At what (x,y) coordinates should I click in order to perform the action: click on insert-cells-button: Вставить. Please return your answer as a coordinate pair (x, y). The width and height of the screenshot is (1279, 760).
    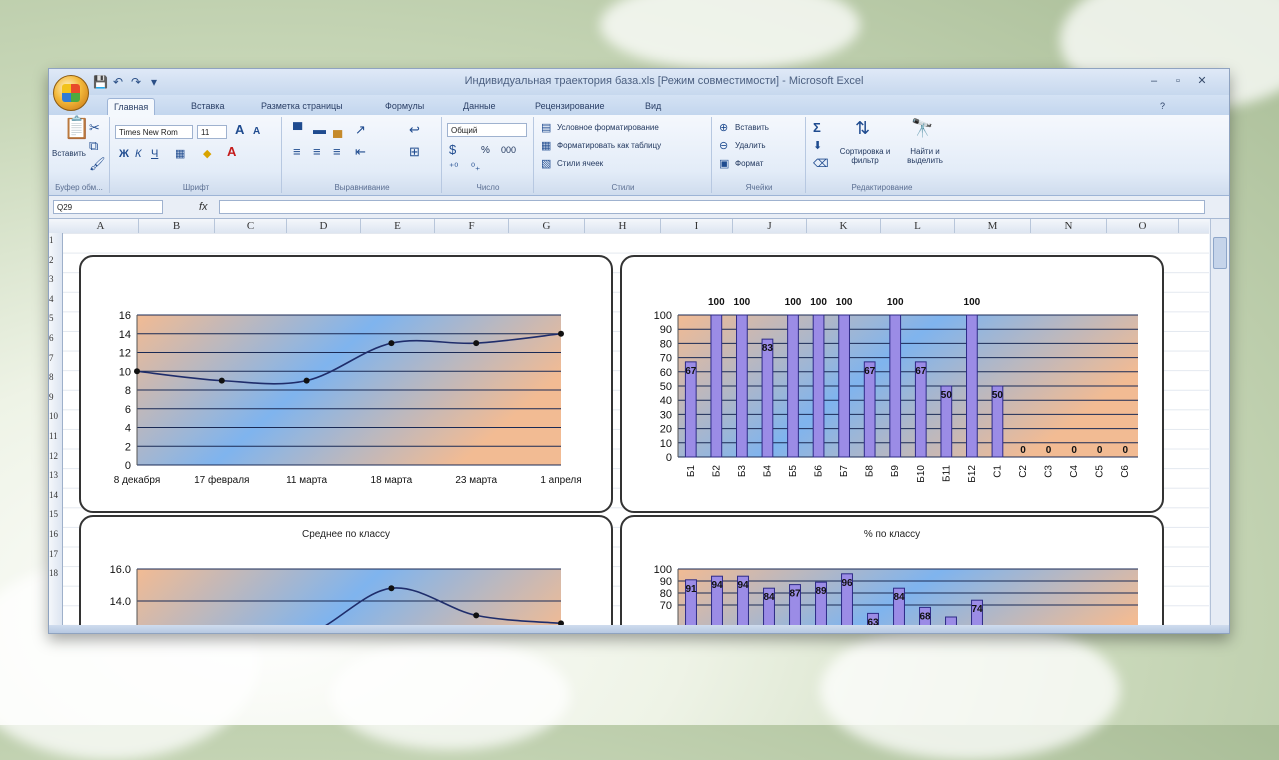
    Looking at the image, I should click on (752, 127).